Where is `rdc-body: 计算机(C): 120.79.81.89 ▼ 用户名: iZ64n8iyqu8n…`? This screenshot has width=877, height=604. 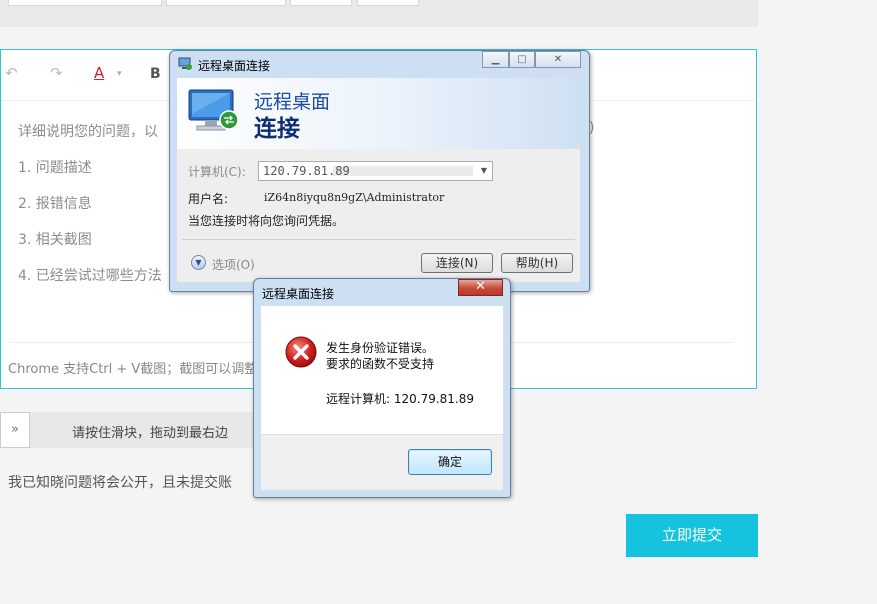 rdc-body: 计算机(C): 120.79.81.89 ▼ 用户名: iZ64n8iyqu8n… is located at coordinates (378, 215).